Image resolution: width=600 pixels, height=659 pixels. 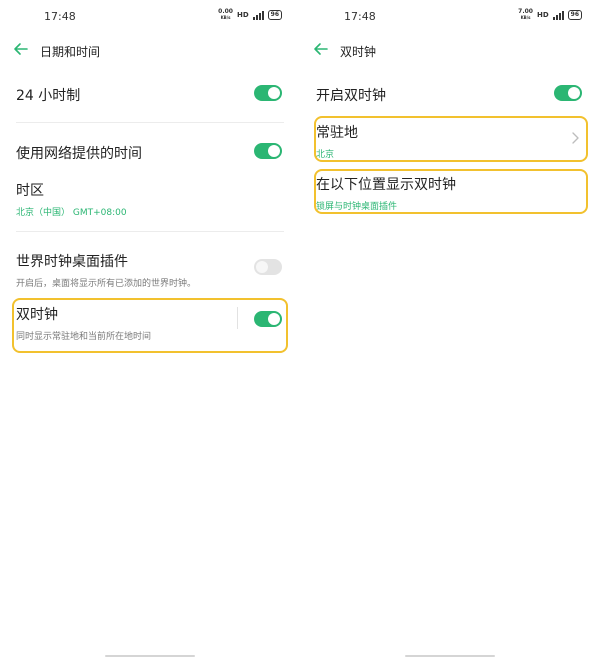 I want to click on home-city-value: 北京, so click(x=325, y=155).